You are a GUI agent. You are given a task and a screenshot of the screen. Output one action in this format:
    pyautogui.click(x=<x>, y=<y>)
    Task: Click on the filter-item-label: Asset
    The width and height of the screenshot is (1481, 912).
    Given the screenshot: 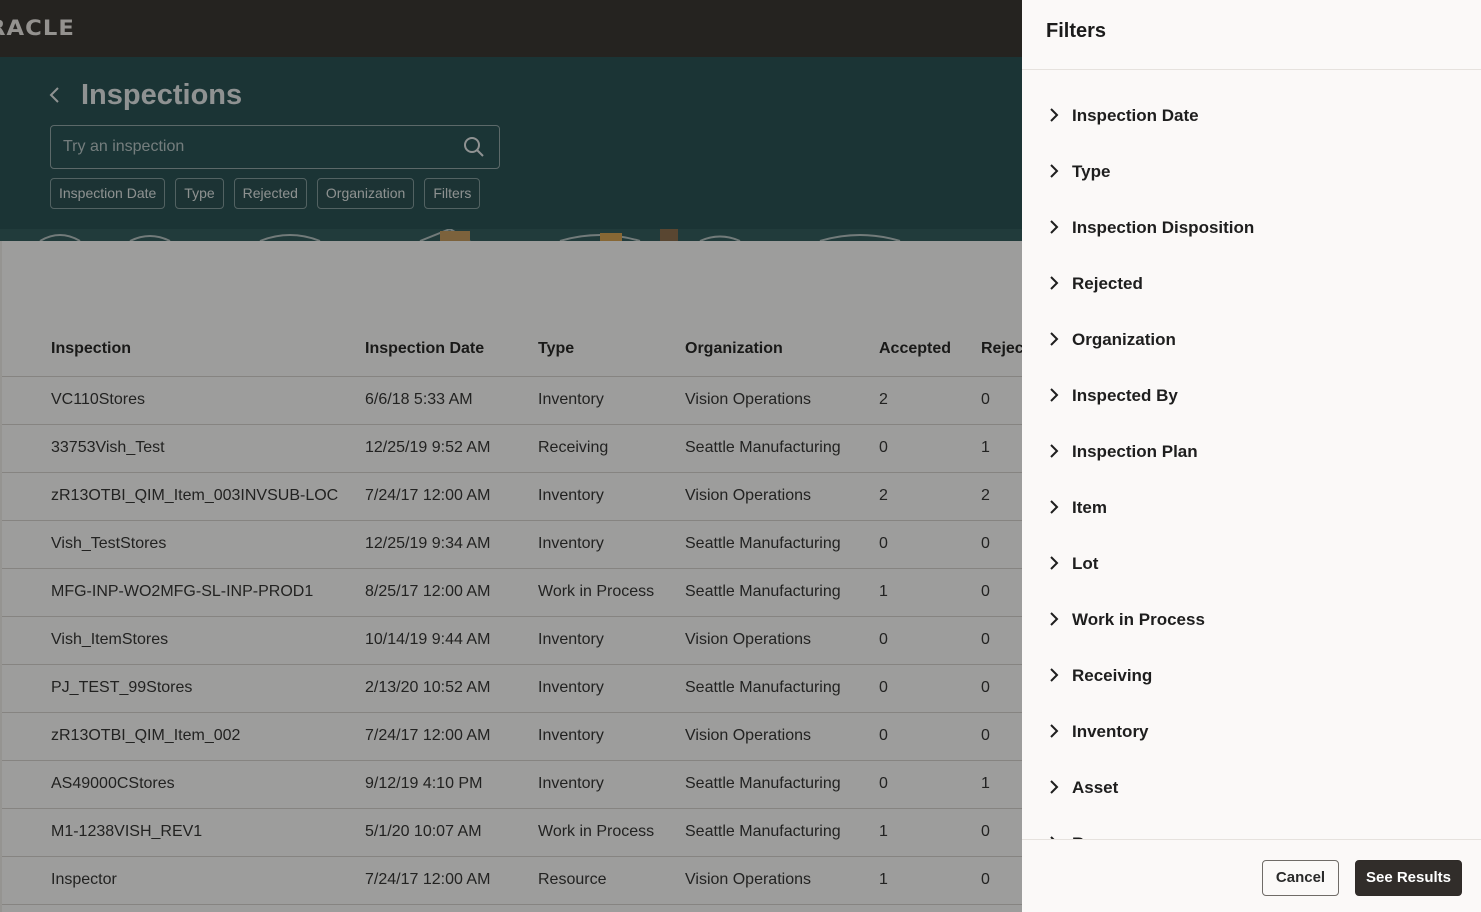 What is the action you would take?
    pyautogui.click(x=1095, y=787)
    